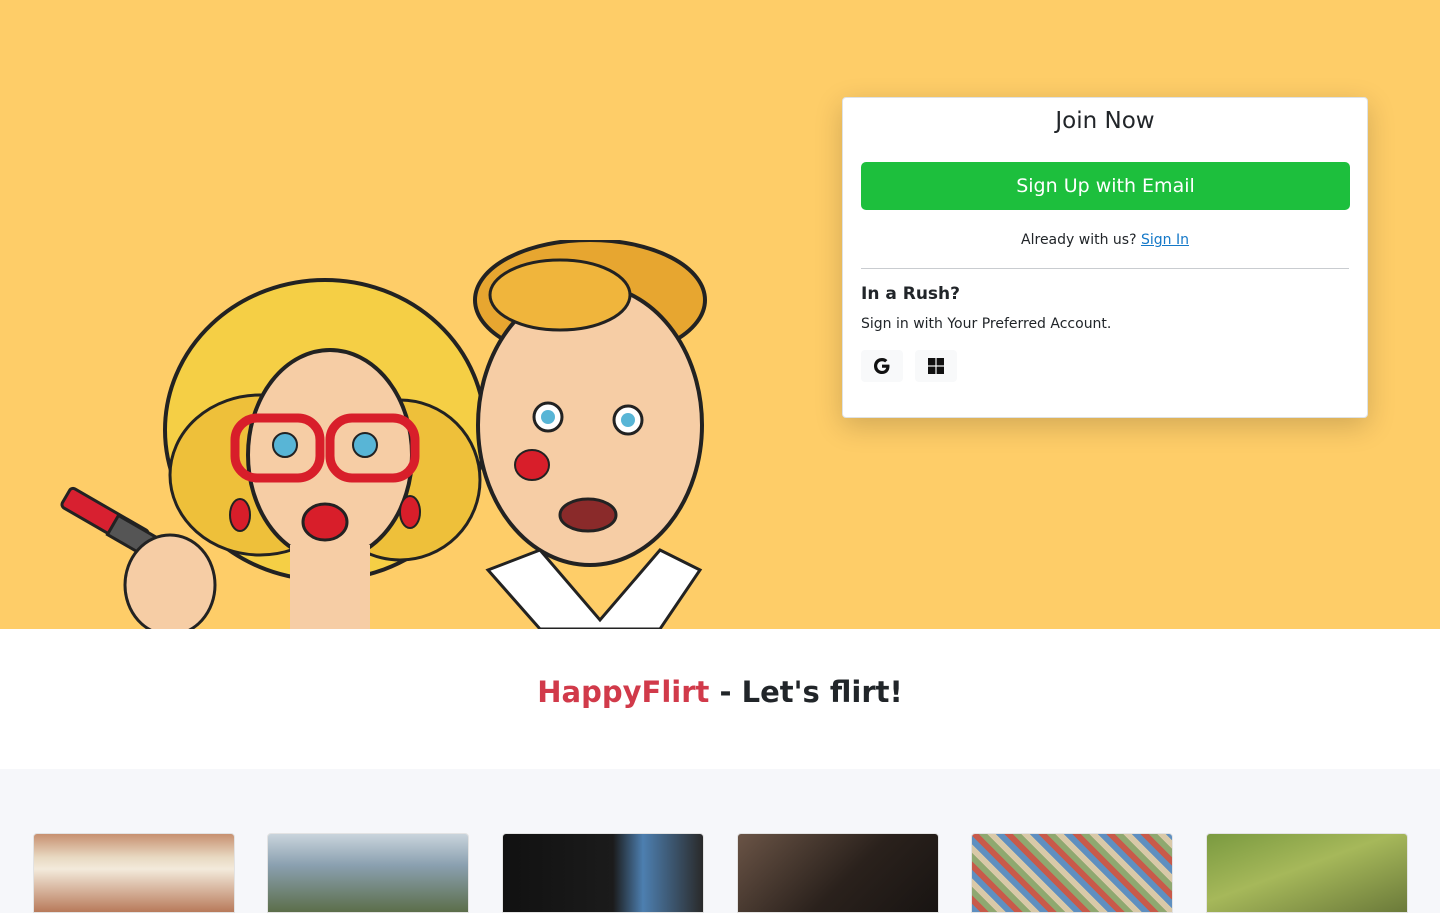 This screenshot has height=913, width=1440. Describe the element at coordinates (1081, 240) in the screenshot. I see `already-label: Already with us?` at that location.